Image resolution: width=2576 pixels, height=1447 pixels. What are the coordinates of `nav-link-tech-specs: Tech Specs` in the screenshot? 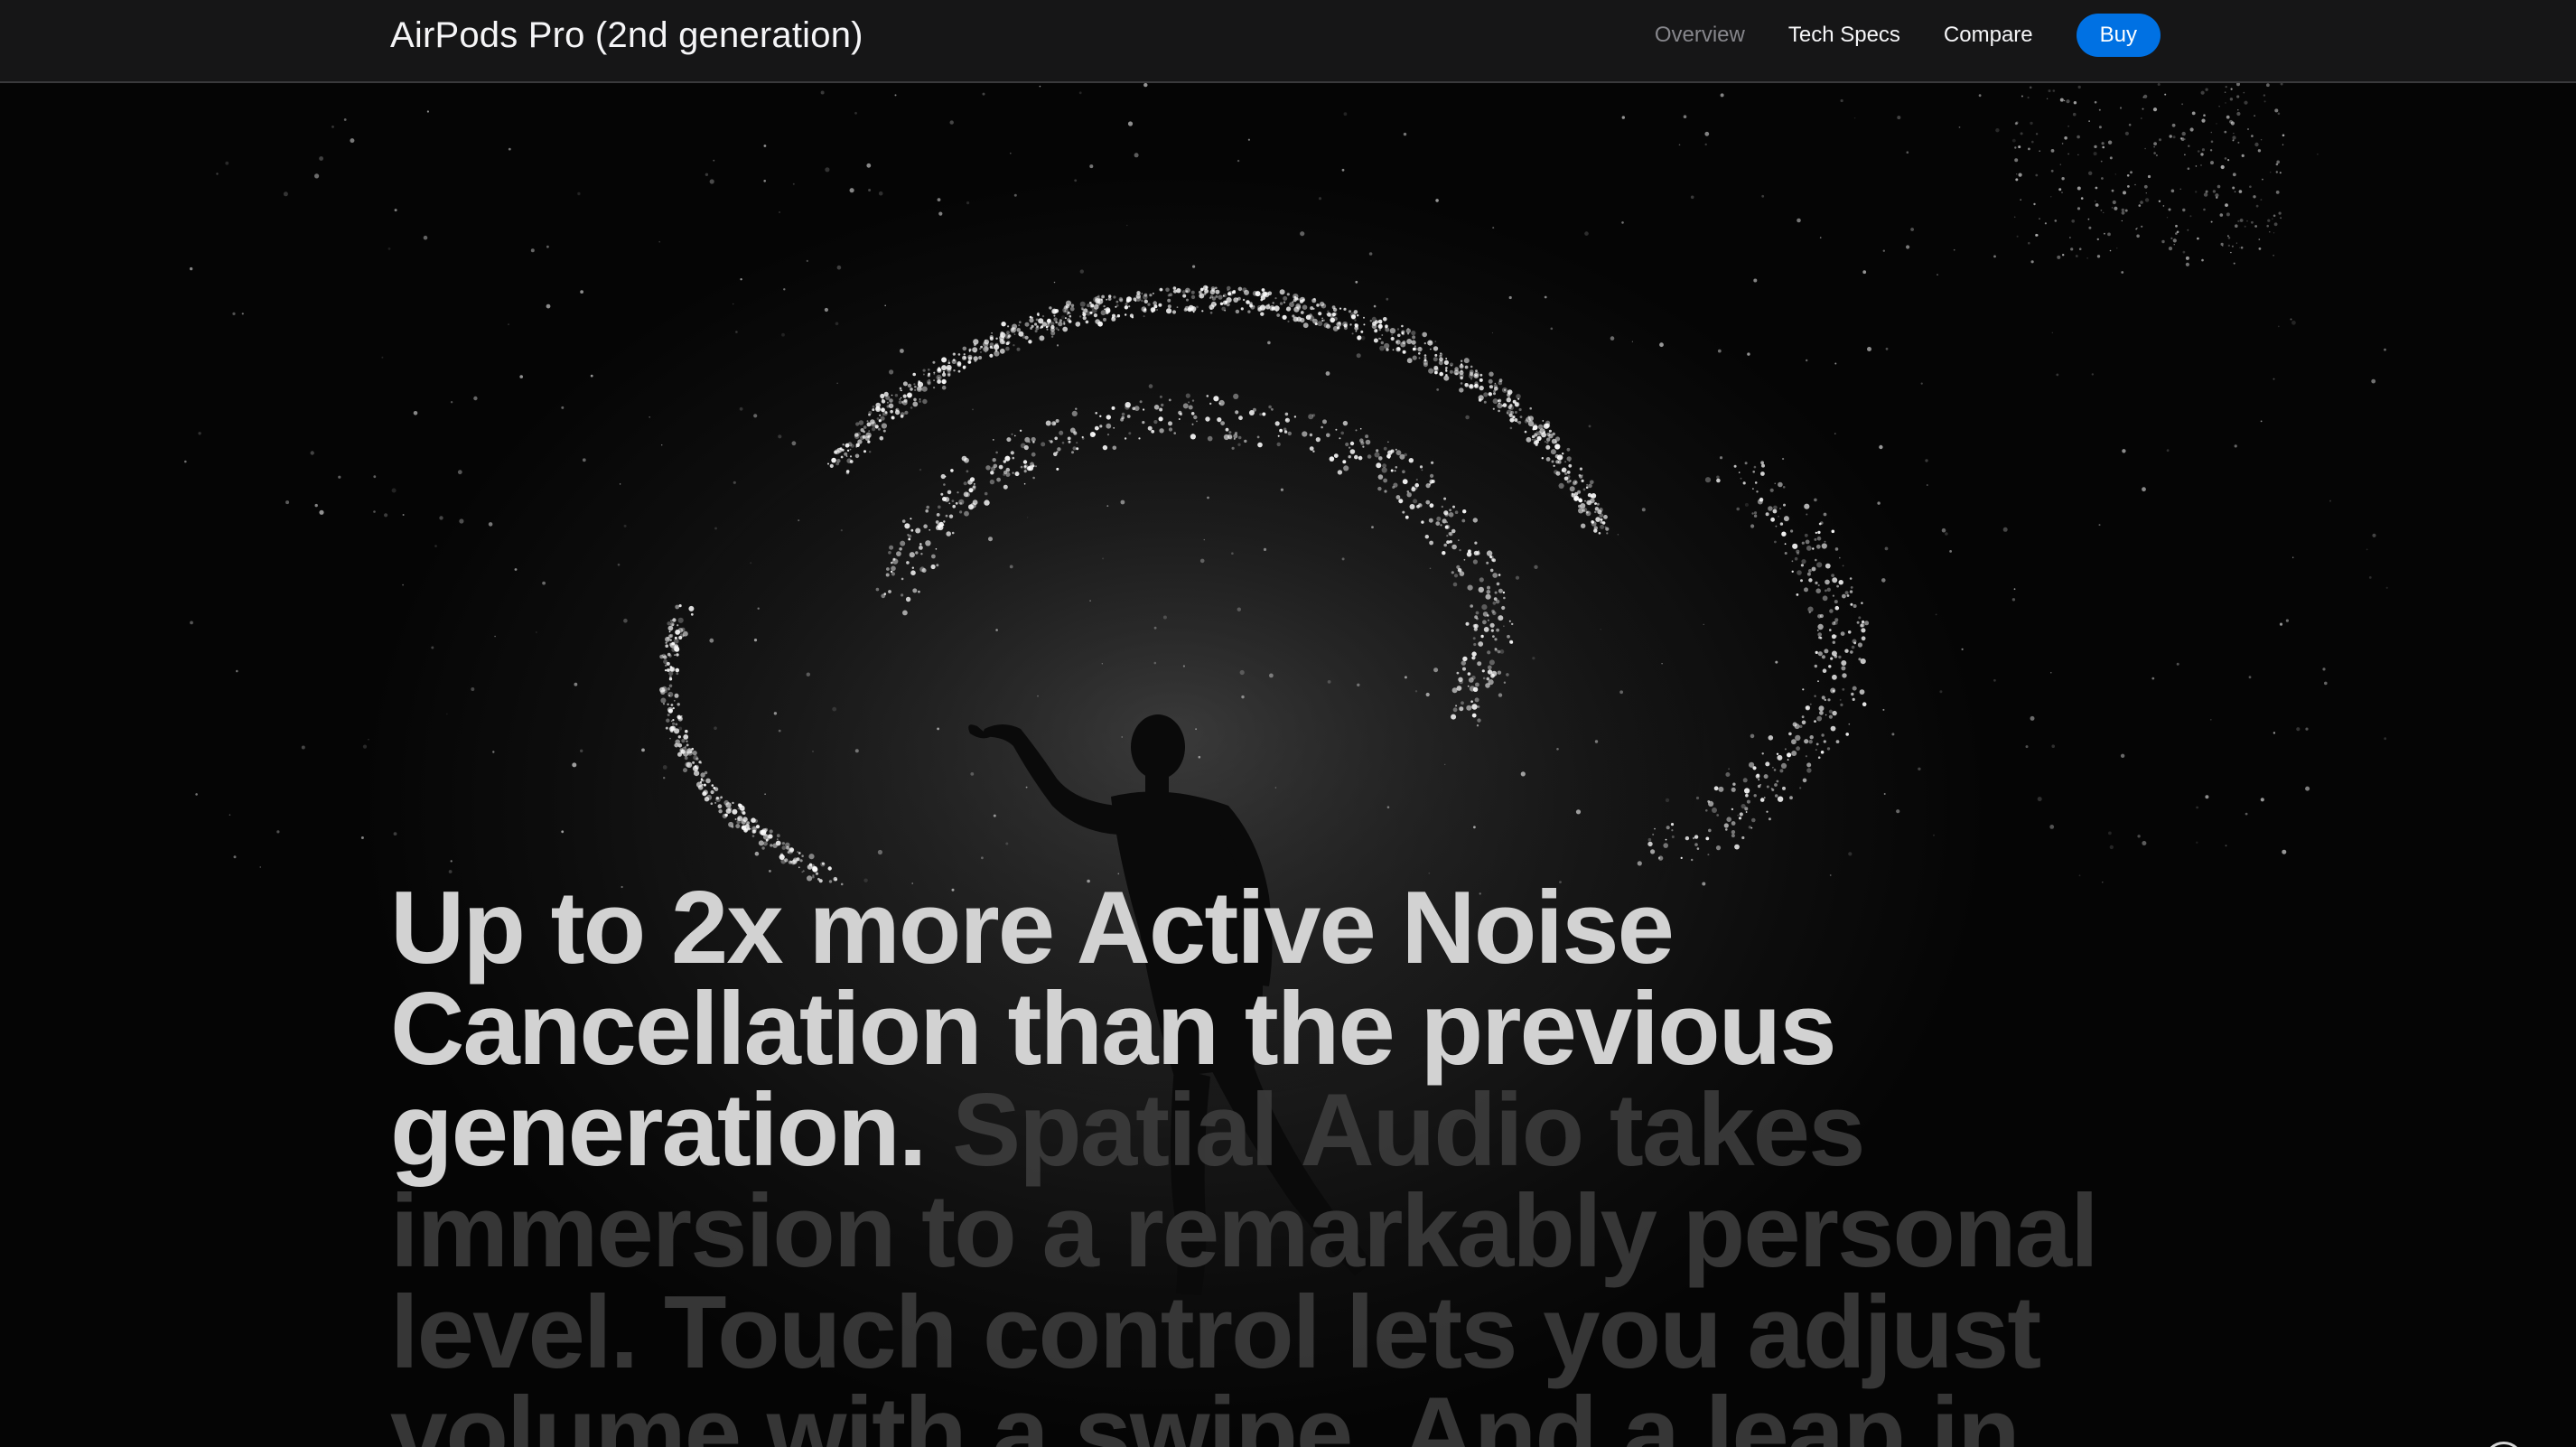 It's located at (1844, 35).